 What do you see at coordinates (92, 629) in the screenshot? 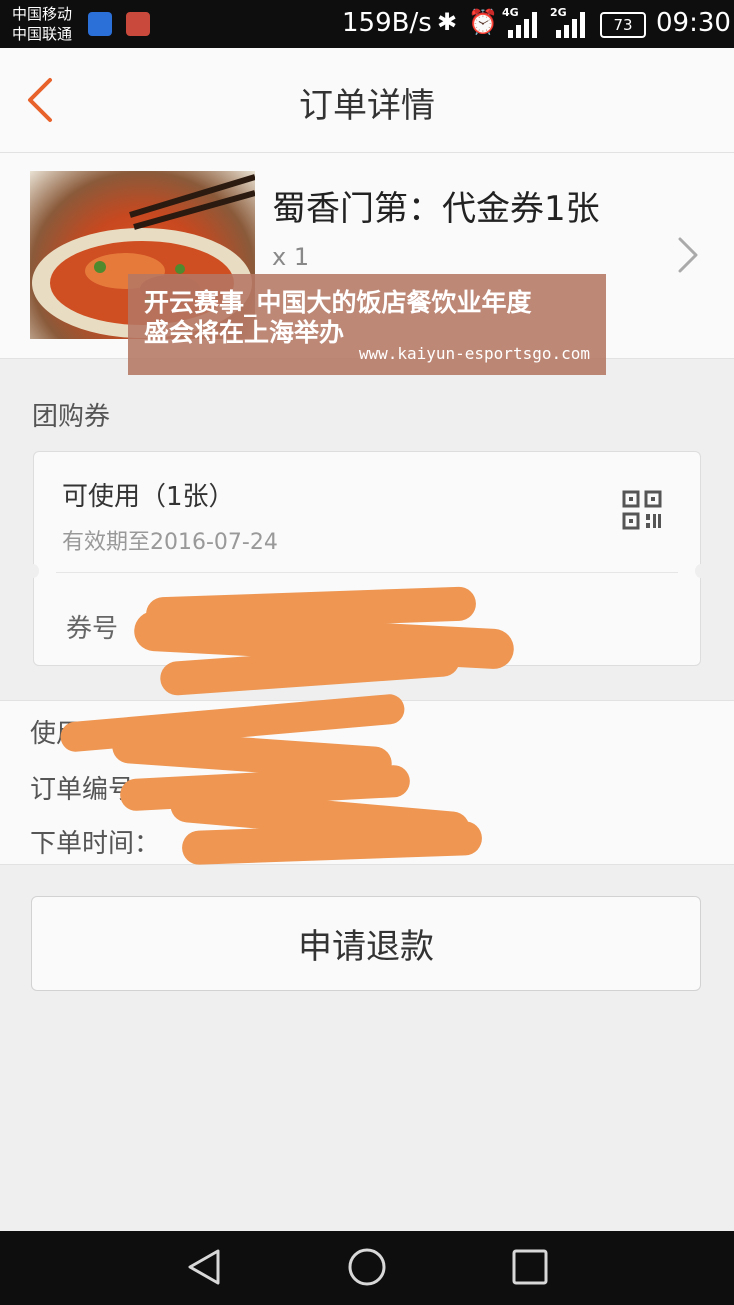
I see `voucher-code-label: 券号` at bounding box center [92, 629].